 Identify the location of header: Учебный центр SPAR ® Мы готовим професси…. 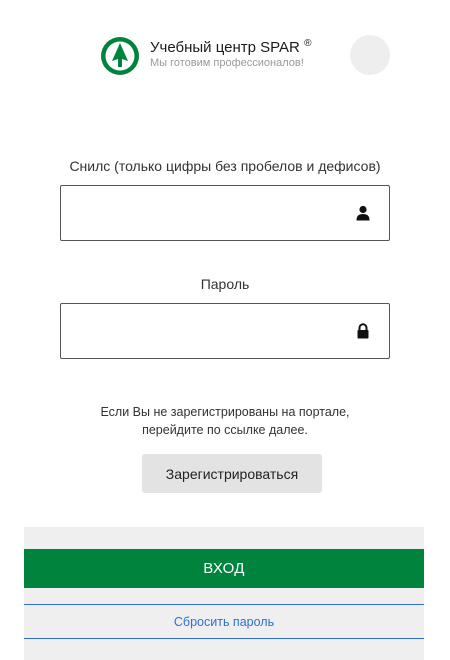
(250, 56).